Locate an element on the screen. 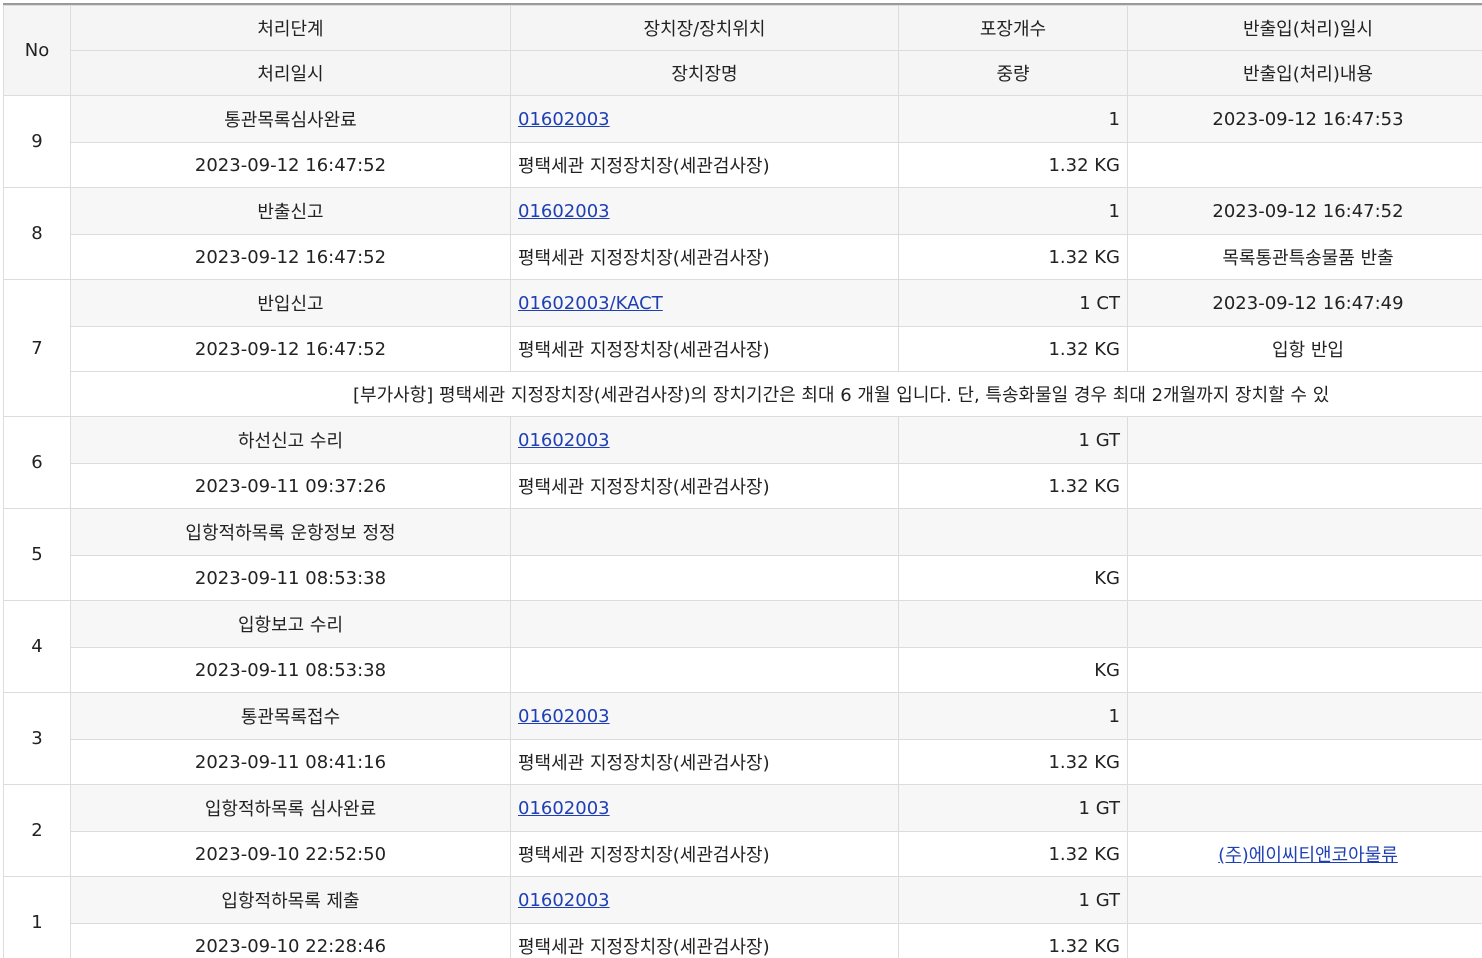 The image size is (1482, 958). process-step: 통관목록접수 is located at coordinates (290, 716).